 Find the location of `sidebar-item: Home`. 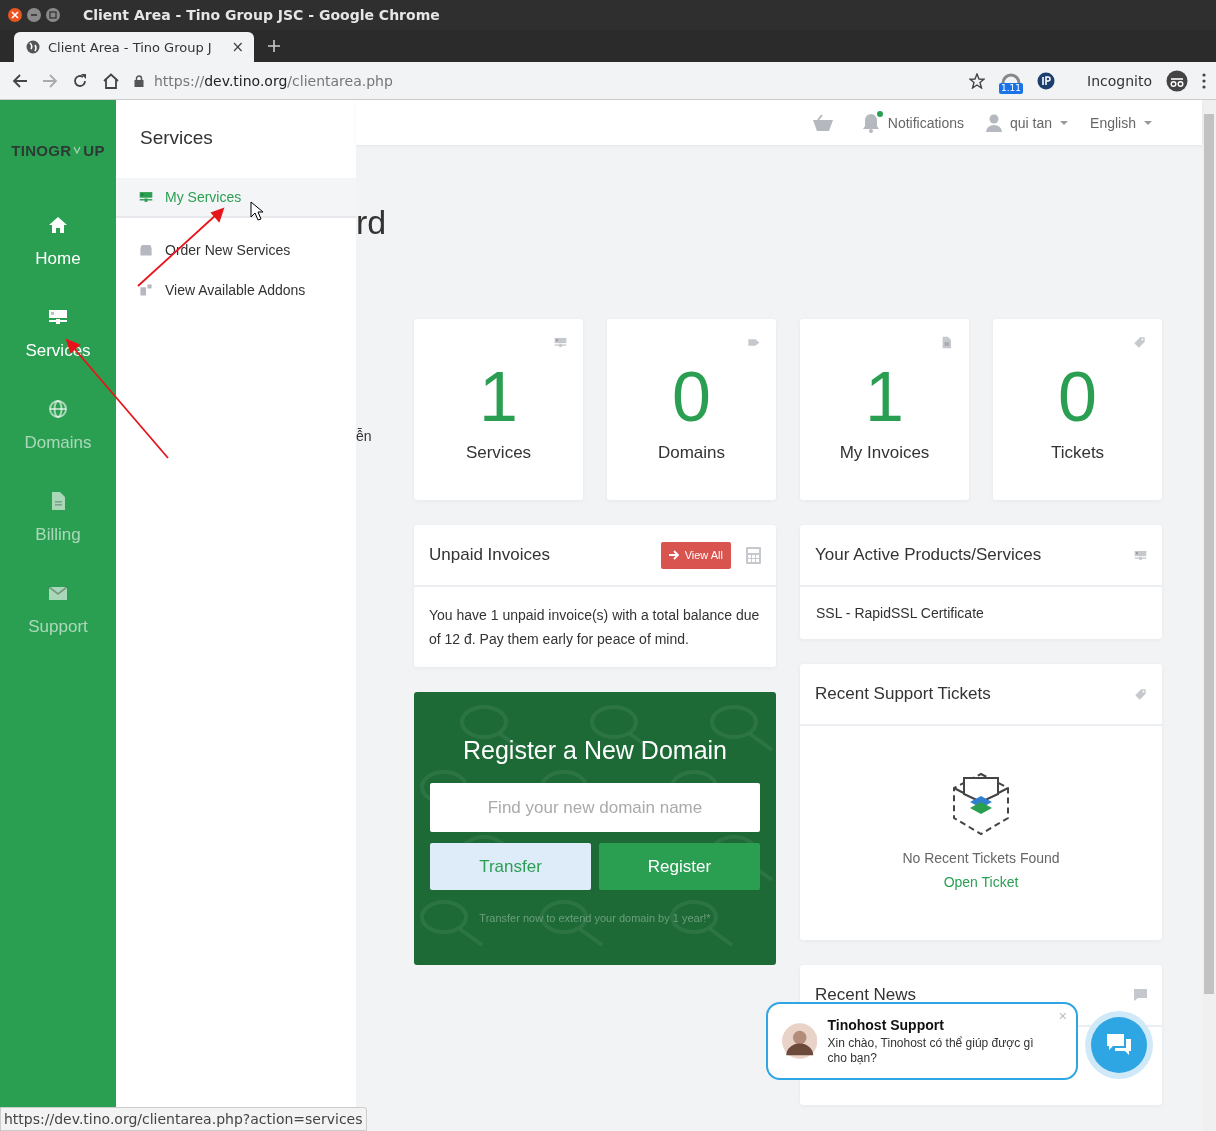

sidebar-item: Home is located at coordinates (58, 246).